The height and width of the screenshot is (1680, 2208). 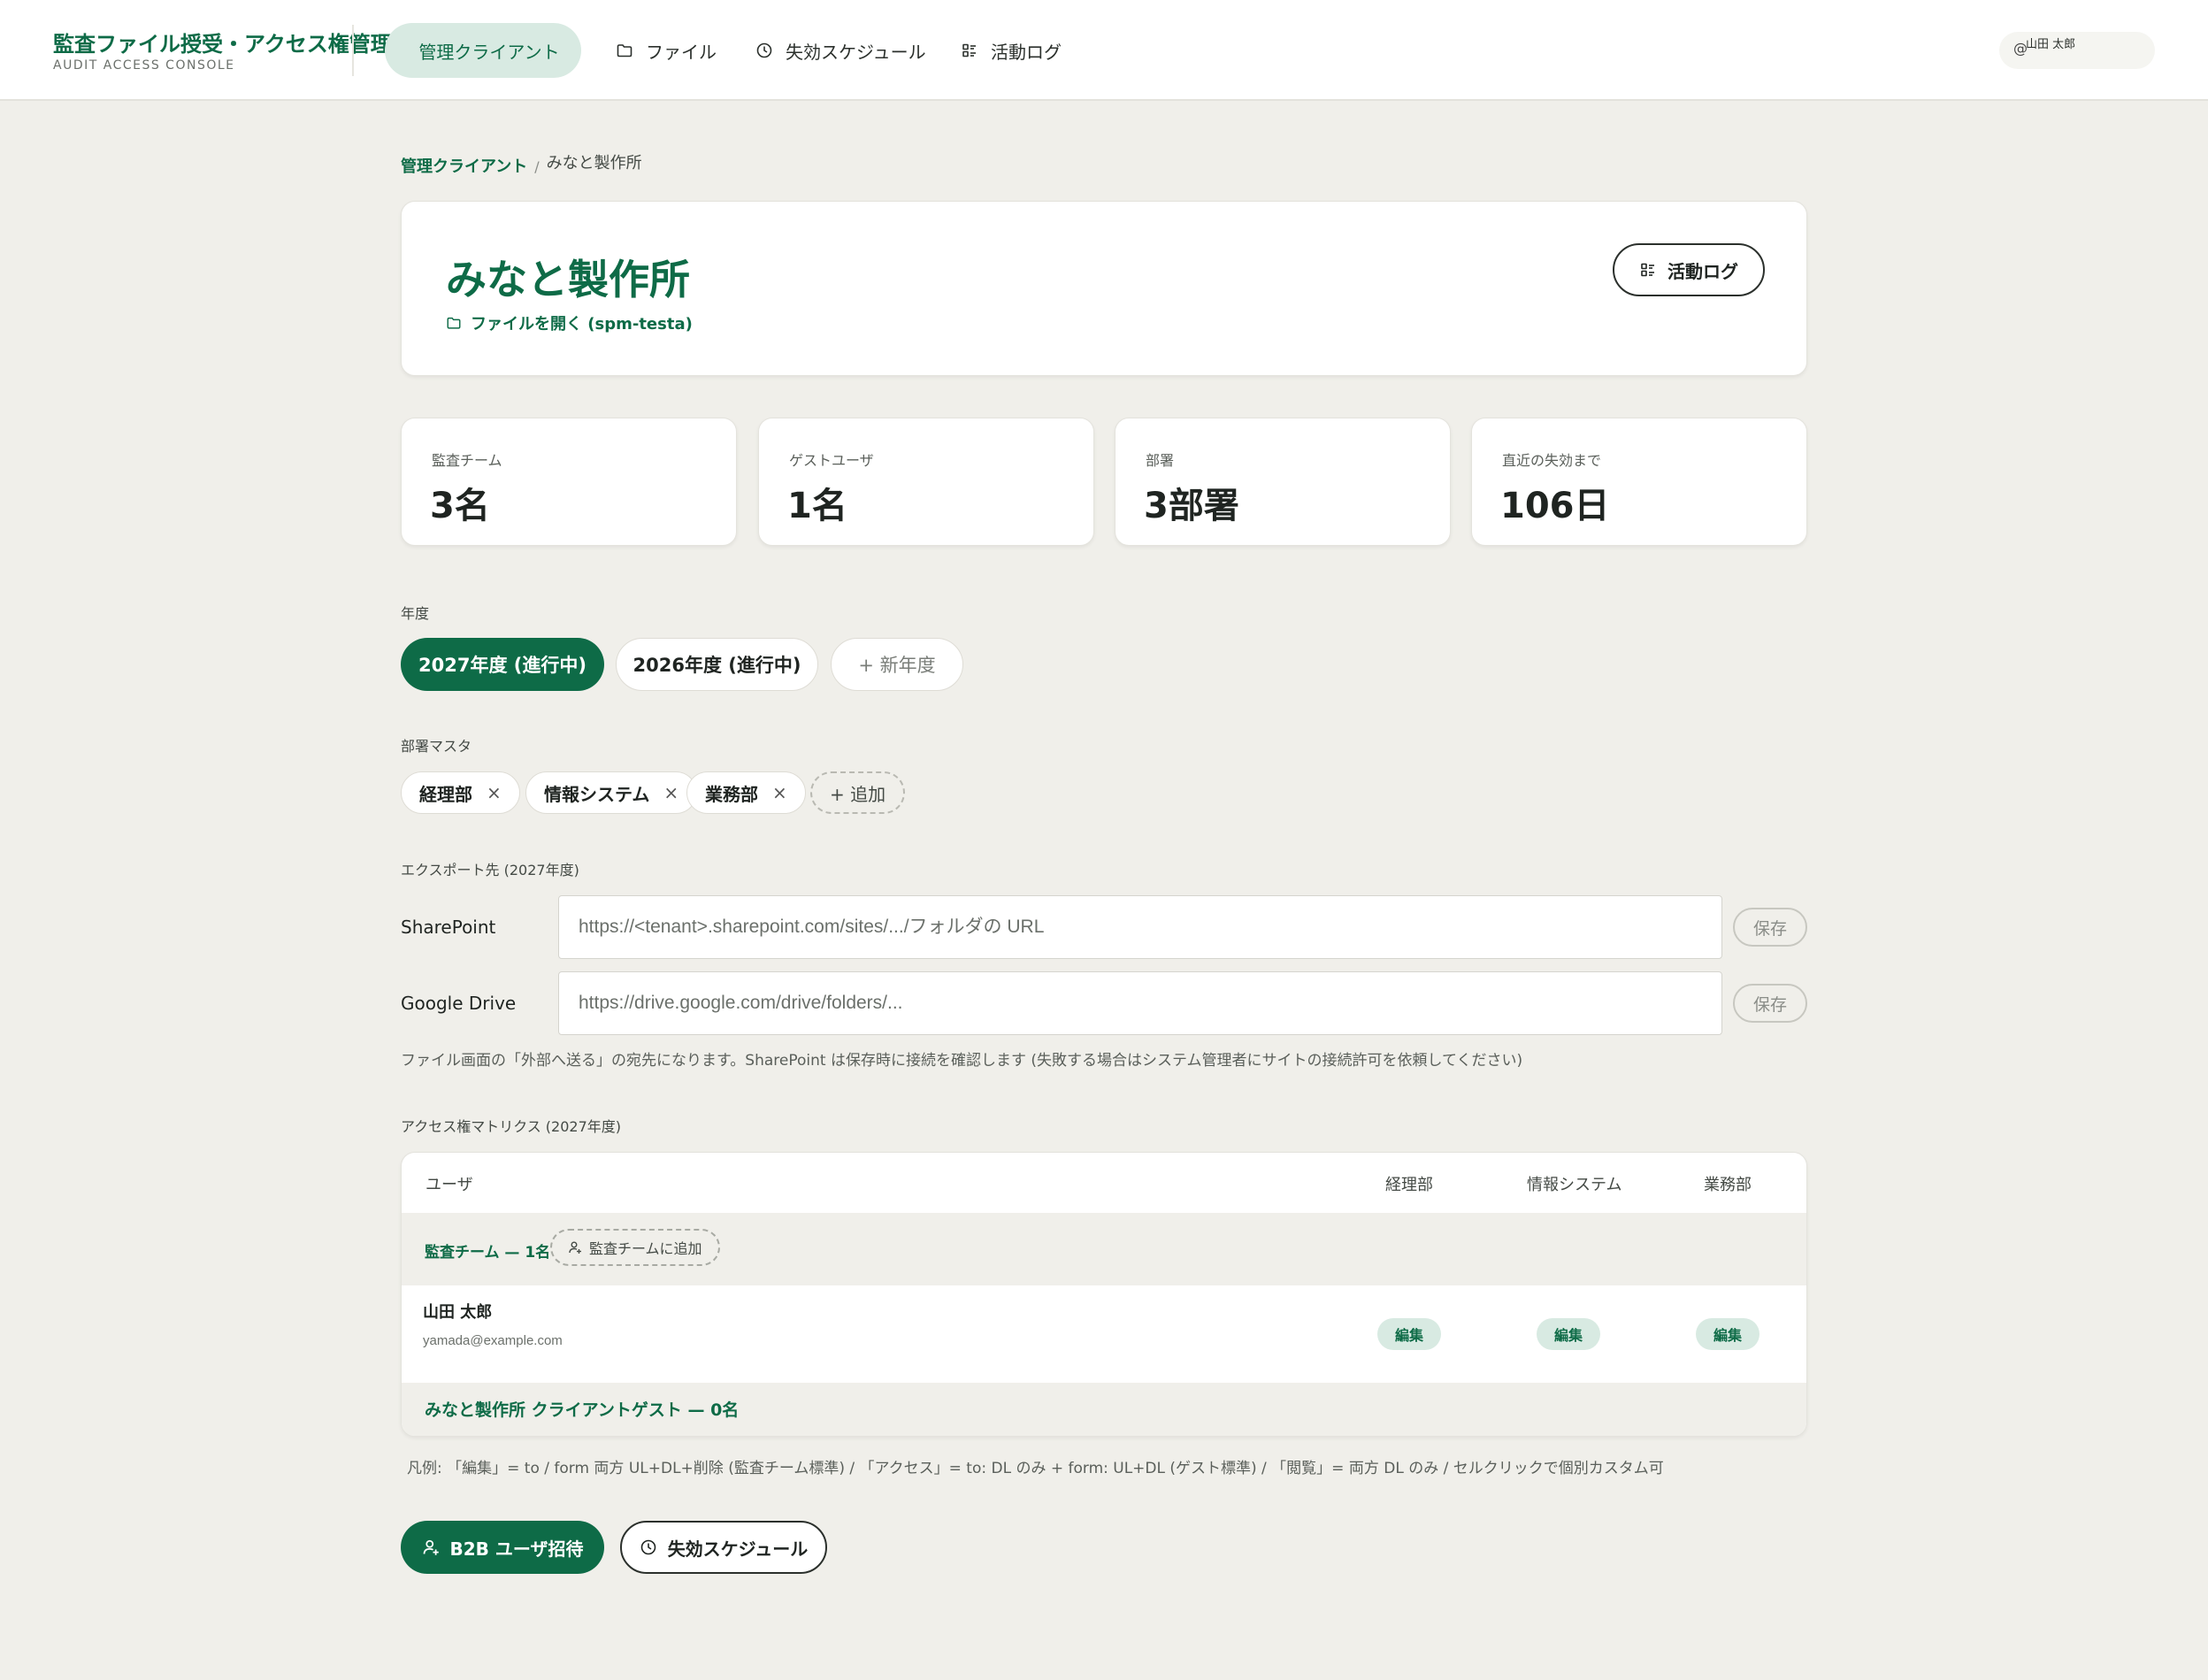 What do you see at coordinates (445, 794) in the screenshot?
I see `department-chip-label: 経理部` at bounding box center [445, 794].